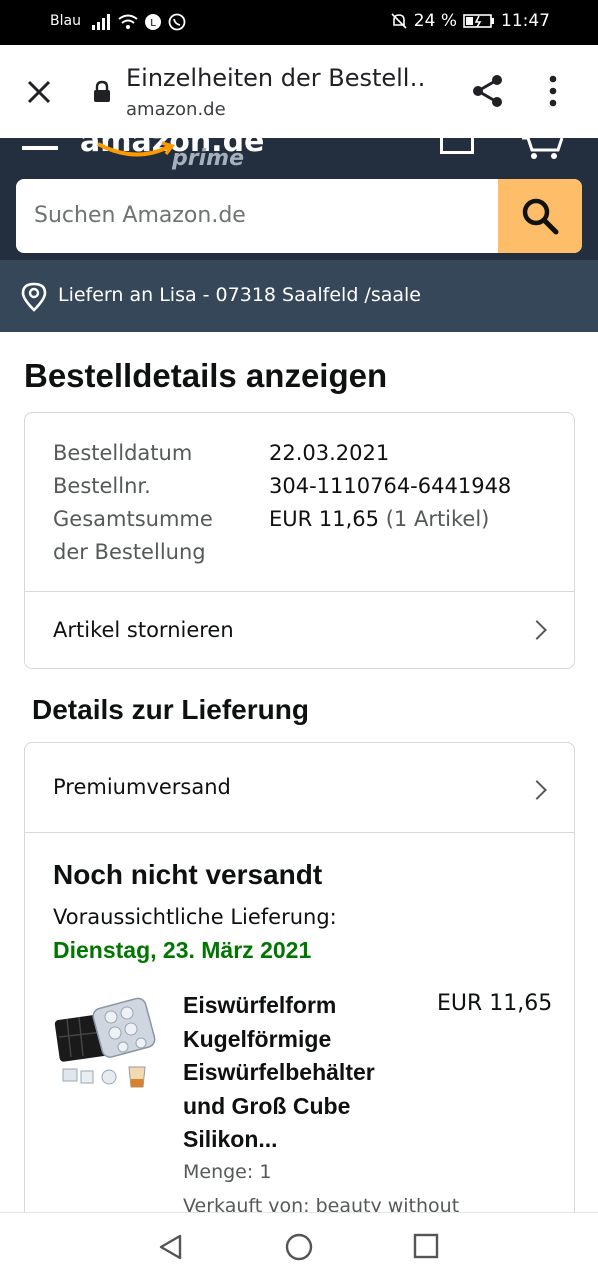  I want to click on signal-icon, so click(101, 22).